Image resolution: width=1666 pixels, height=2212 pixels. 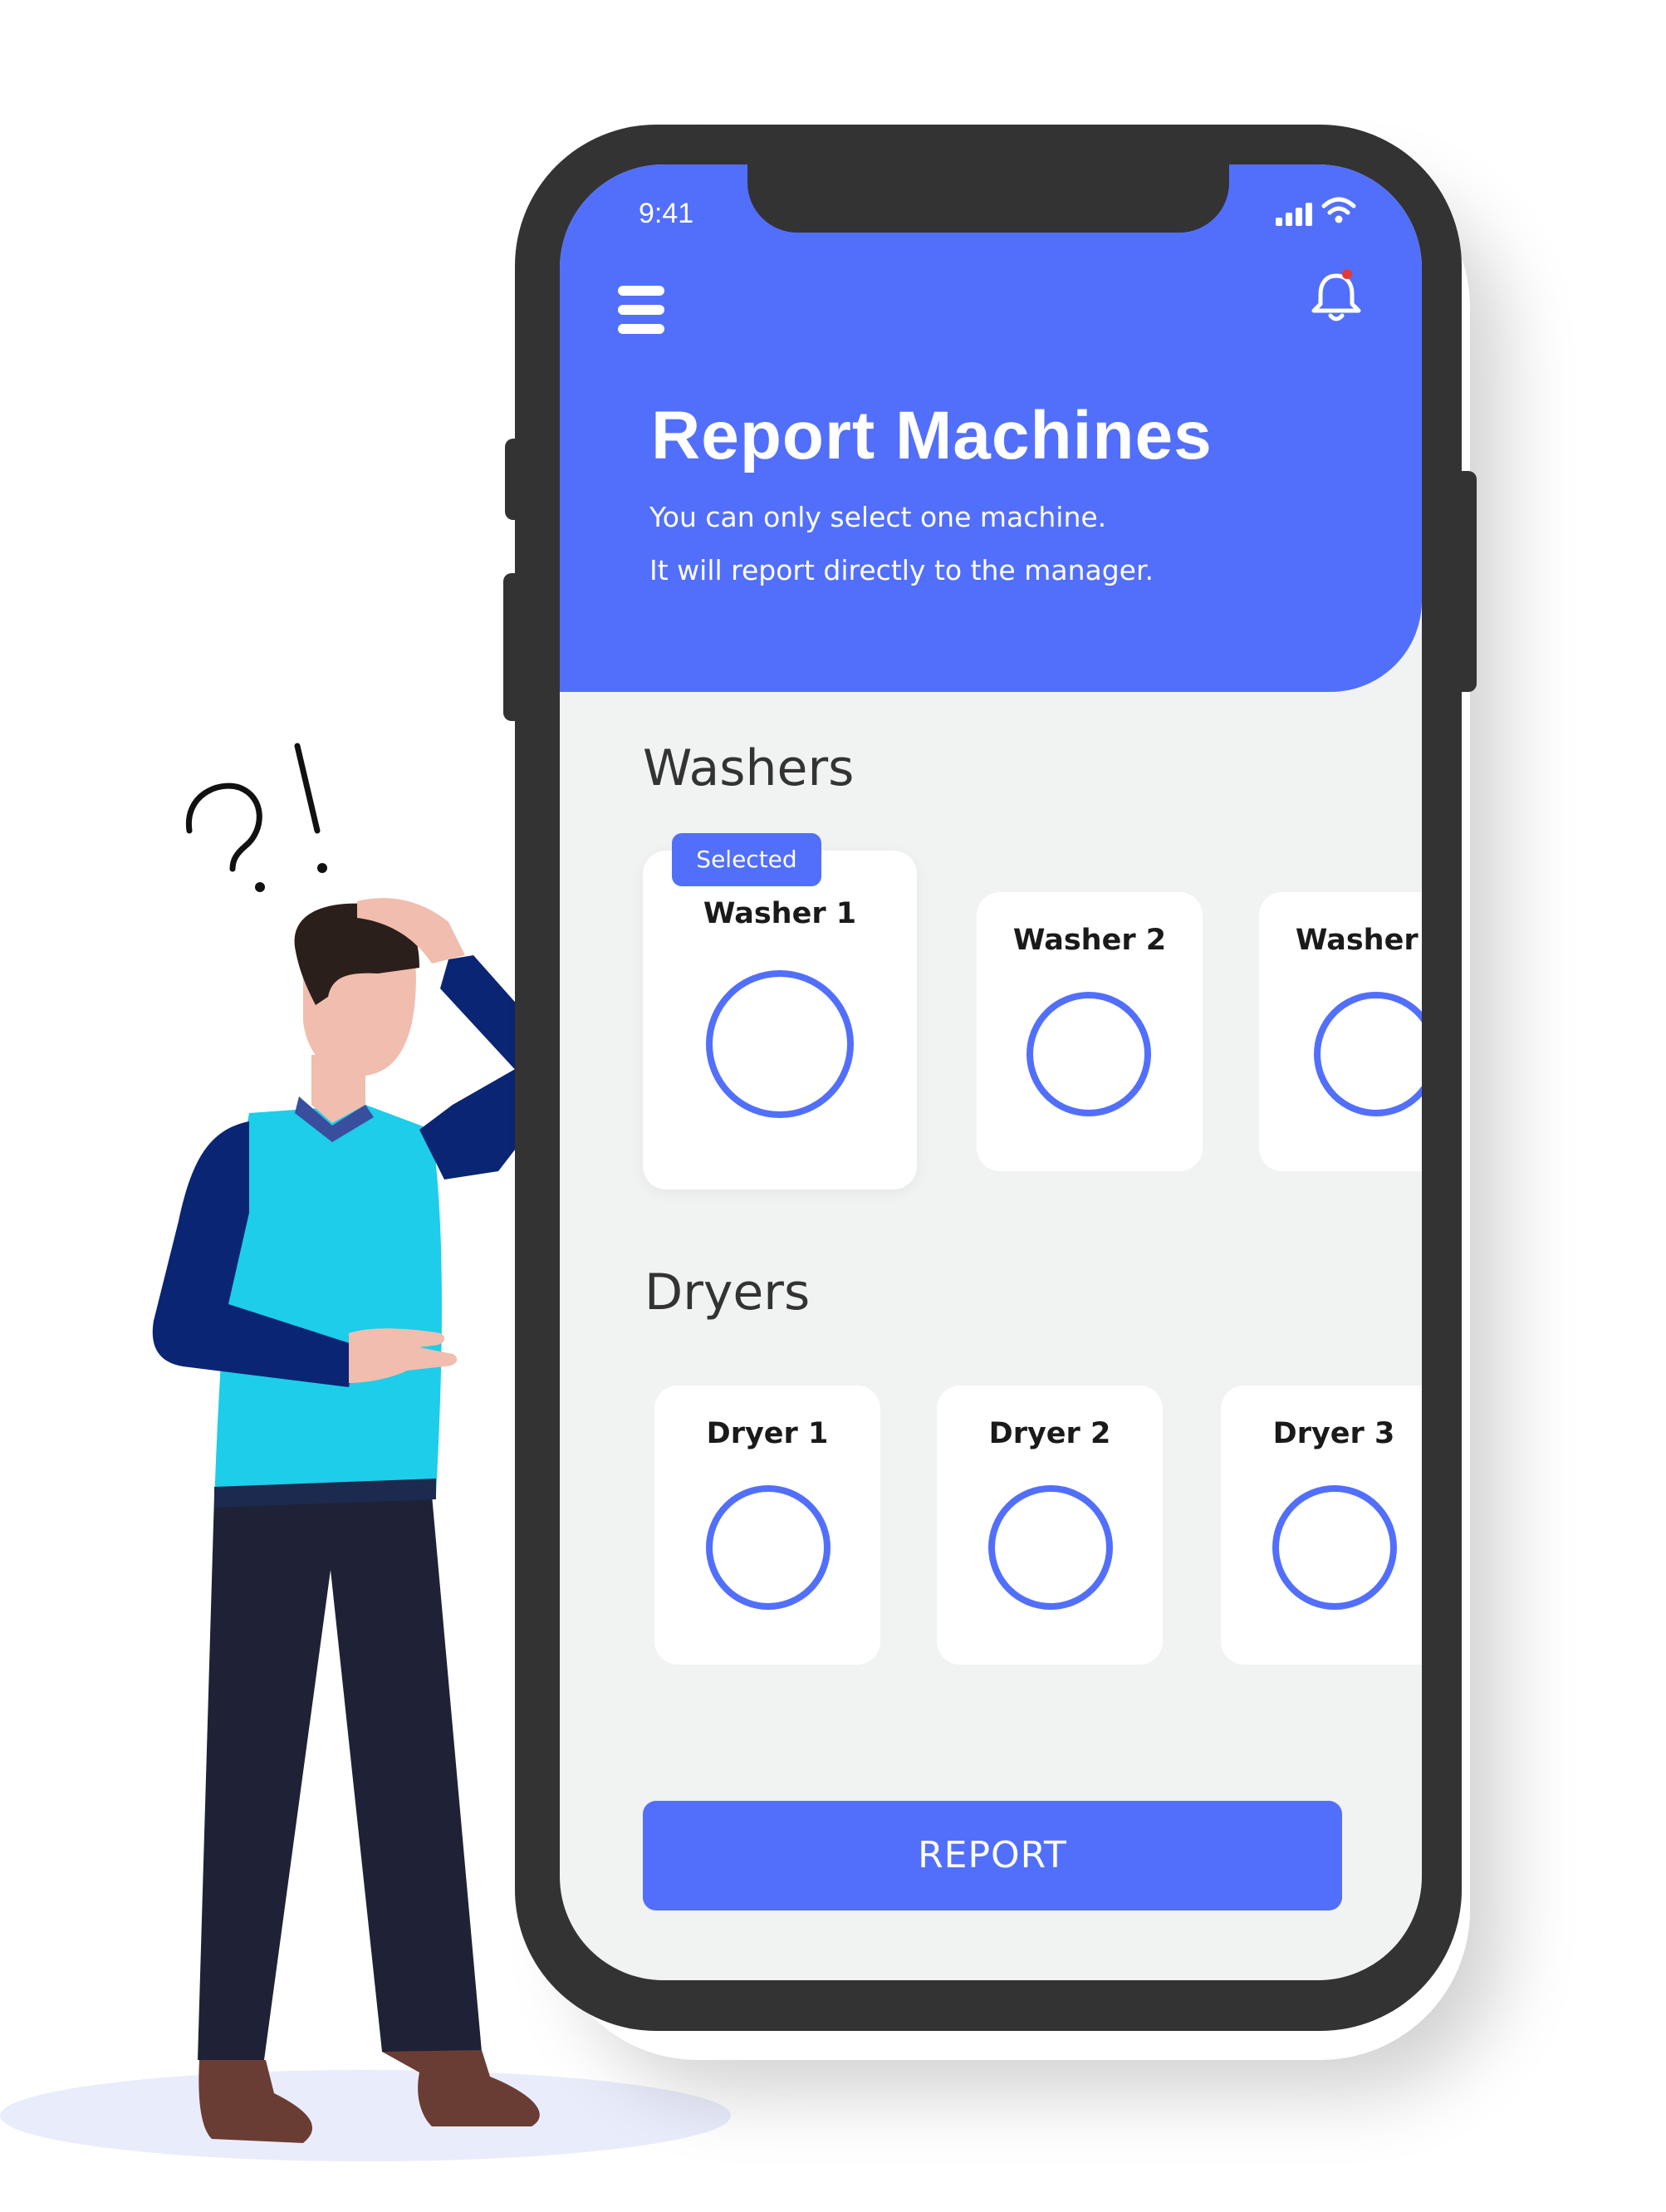 I want to click on wifi-icon, so click(x=1338, y=210).